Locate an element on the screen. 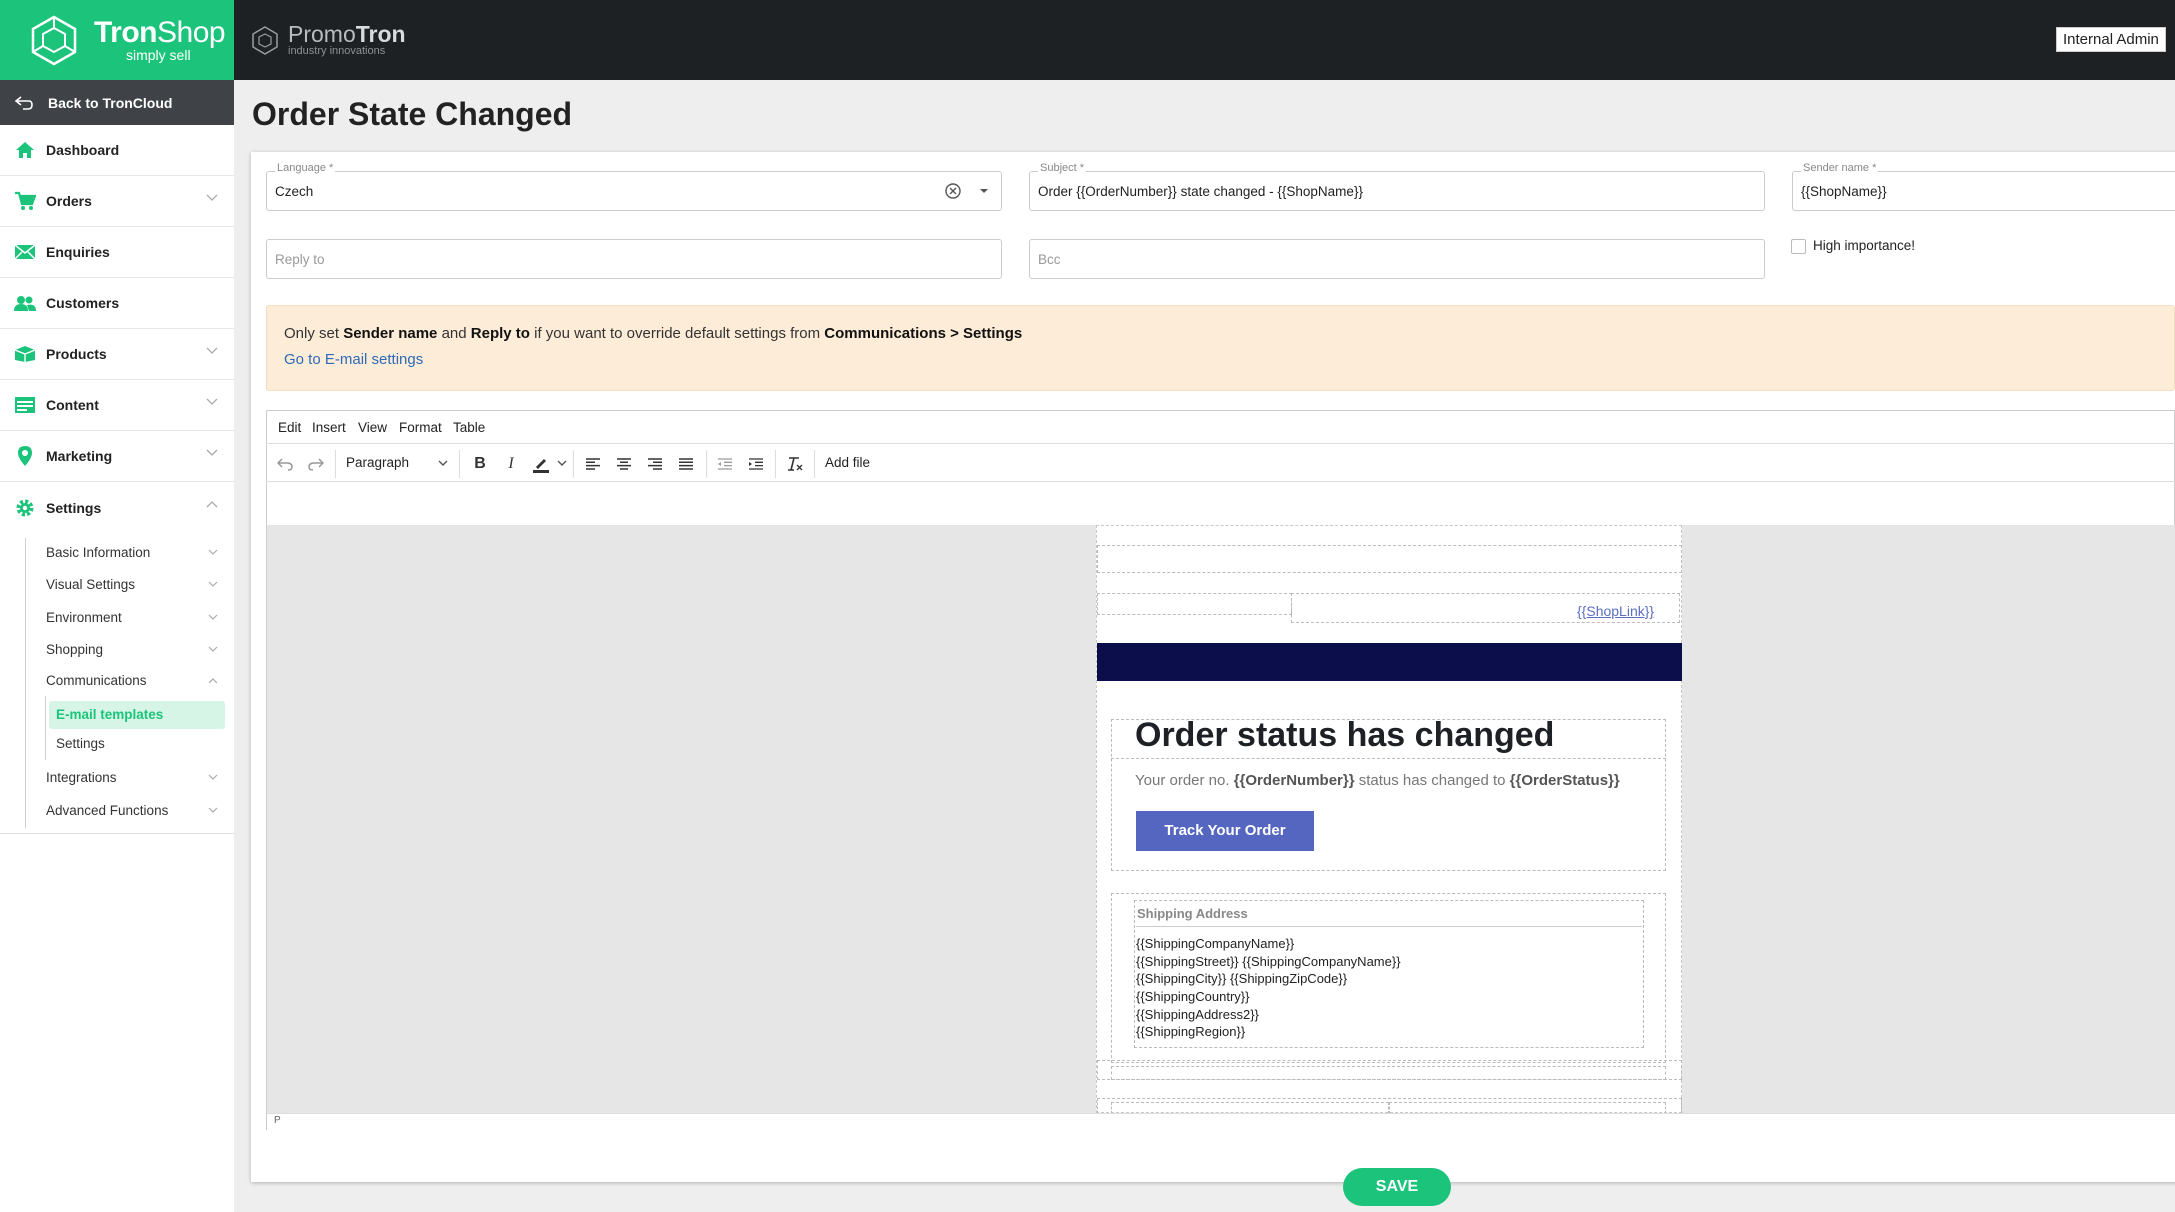 Image resolution: width=2175 pixels, height=1212 pixels. sidebar-sub-label: Advanced Functions is located at coordinates (107, 810).